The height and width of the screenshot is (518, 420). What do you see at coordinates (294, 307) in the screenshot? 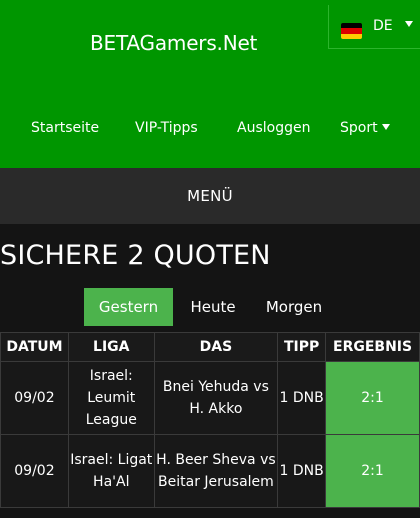
I see `tab-morgen: Morgen` at bounding box center [294, 307].